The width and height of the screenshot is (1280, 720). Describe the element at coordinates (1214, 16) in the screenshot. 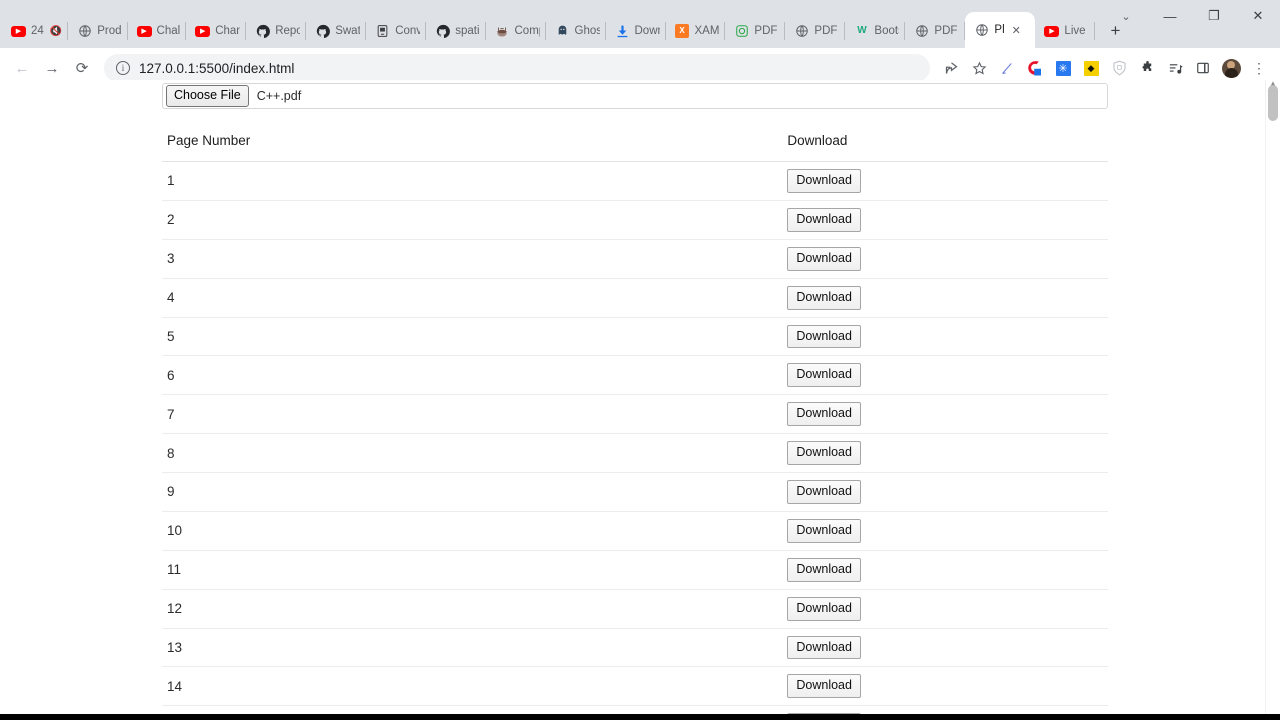

I see `maximize-button: ❐` at that location.